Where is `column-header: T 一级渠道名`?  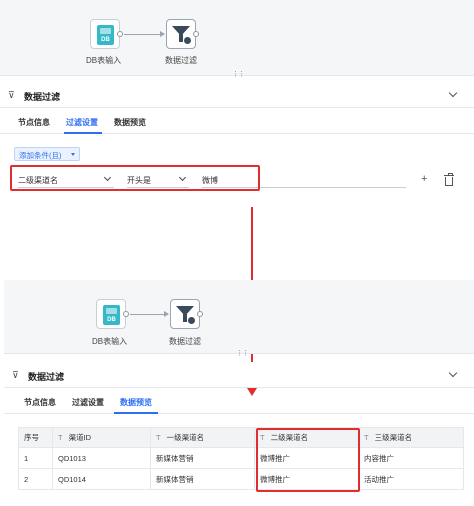
column-header: T 一级渠道名 is located at coordinates (202, 437).